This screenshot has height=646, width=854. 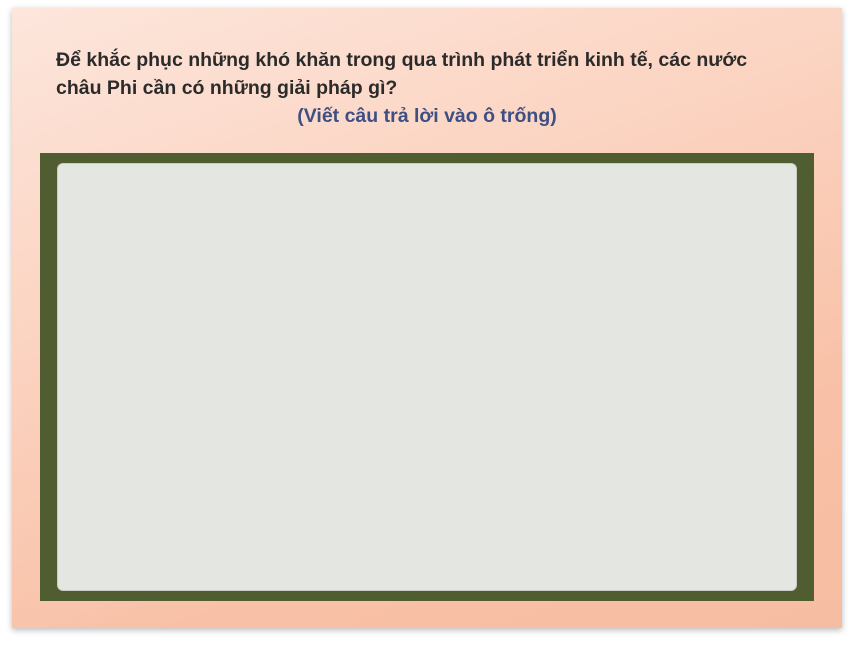 I want to click on answer-instruction: (Viết câu trả lời vào ô trống), so click(x=427, y=116).